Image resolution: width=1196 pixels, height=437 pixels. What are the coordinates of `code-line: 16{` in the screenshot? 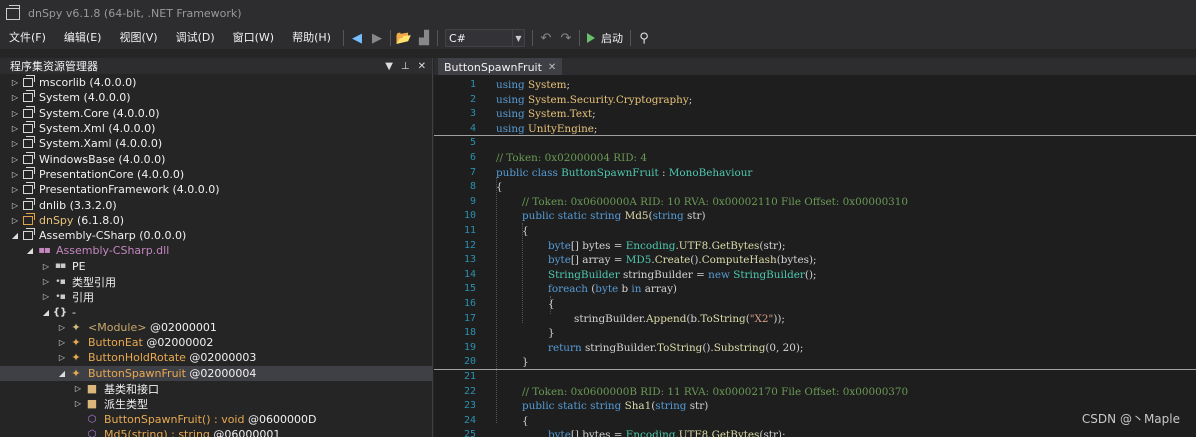 It's located at (509, 304).